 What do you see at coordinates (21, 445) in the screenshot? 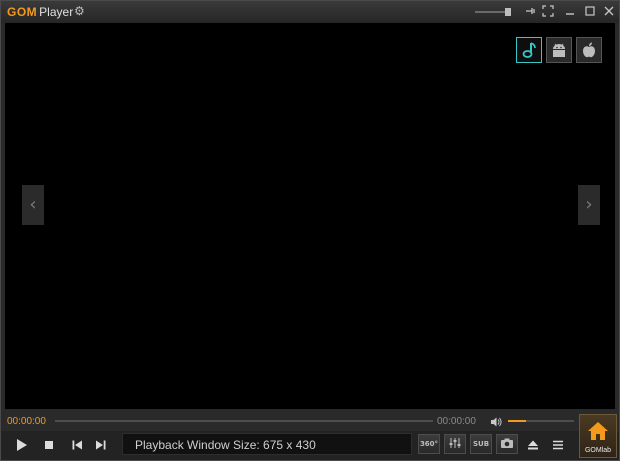
I see `play-button` at bounding box center [21, 445].